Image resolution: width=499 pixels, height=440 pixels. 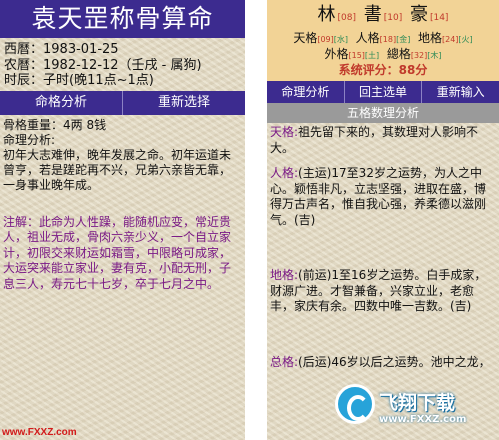 I want to click on watermark-url-right: www.FXXZ.com, so click(x=423, y=419).